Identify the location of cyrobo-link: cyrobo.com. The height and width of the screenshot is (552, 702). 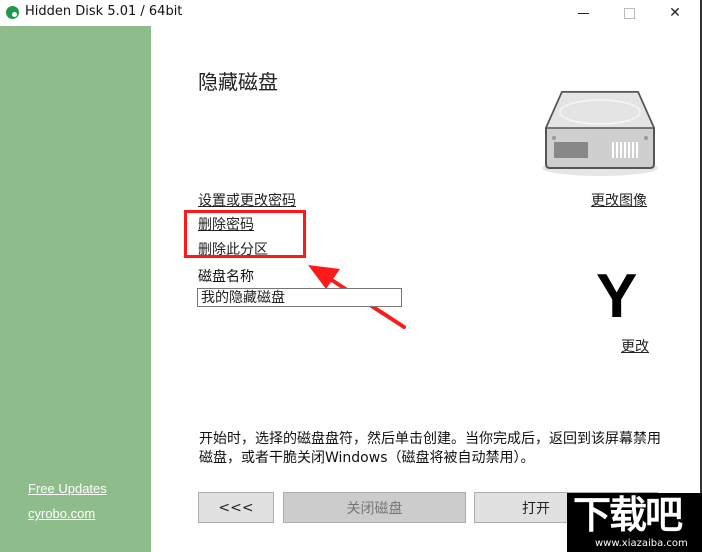
(61, 513).